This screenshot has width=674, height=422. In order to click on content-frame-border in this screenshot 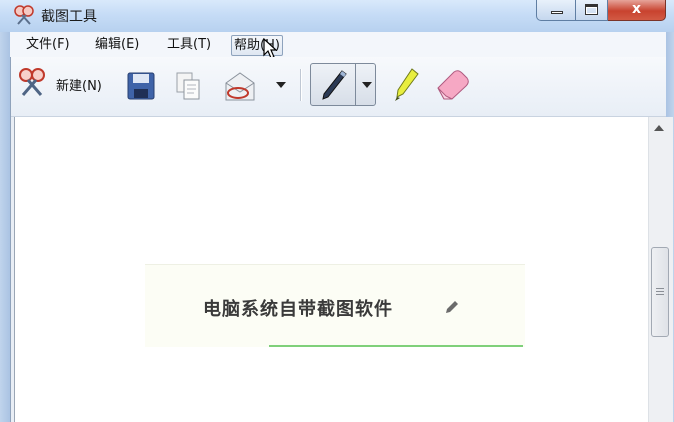, I will do `click(10, 239)`.